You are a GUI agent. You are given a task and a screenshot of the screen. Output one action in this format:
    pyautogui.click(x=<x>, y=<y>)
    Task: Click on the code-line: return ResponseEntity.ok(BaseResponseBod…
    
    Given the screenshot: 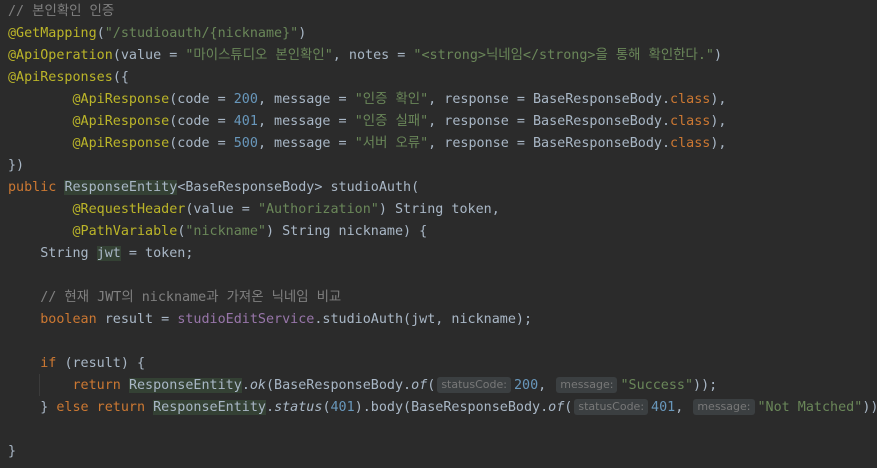 What is the action you would take?
    pyautogui.click(x=362, y=386)
    